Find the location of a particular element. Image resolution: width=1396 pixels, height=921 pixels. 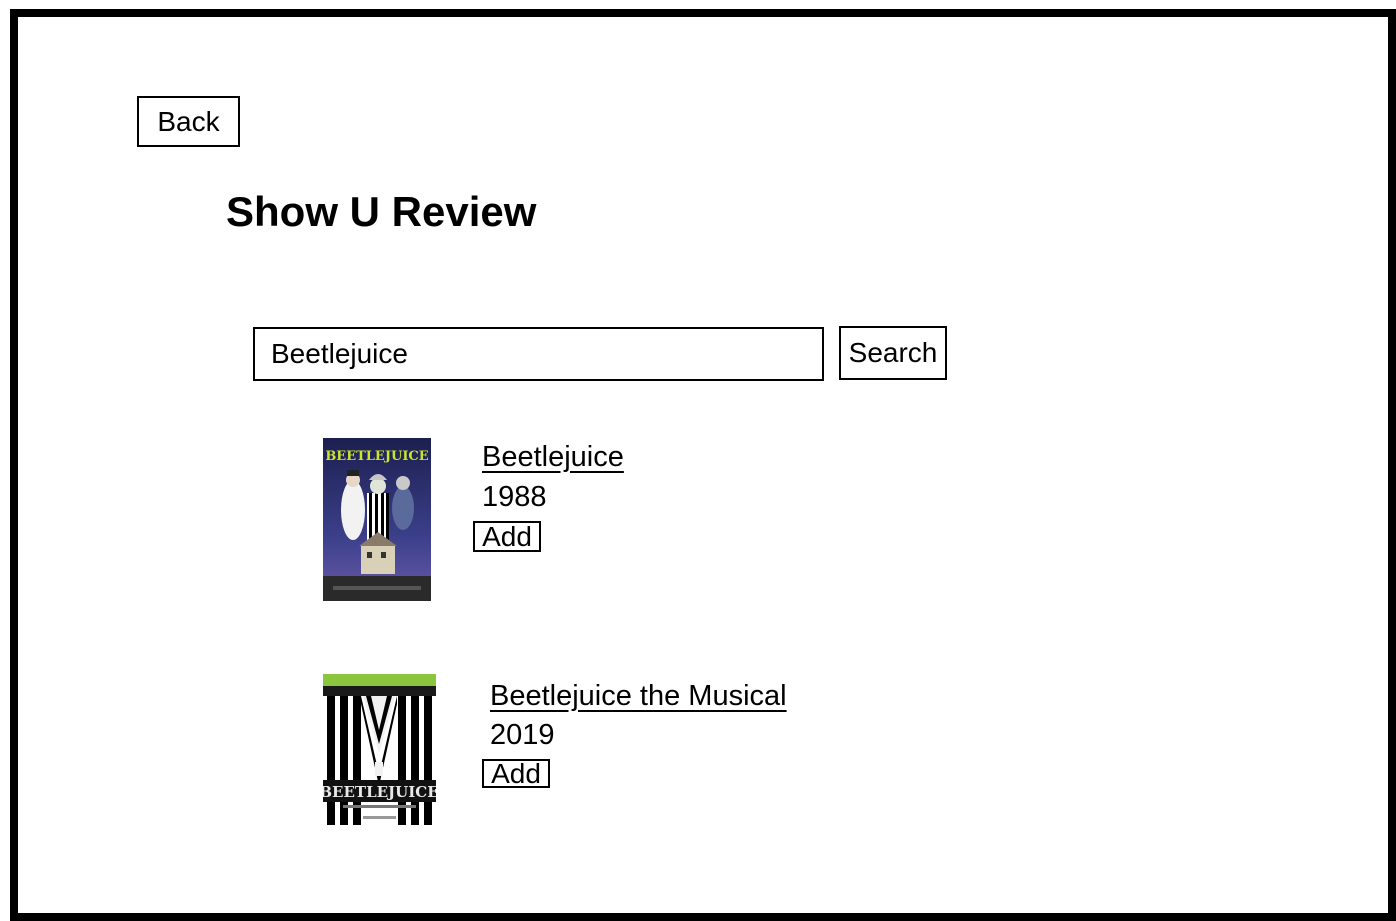

result-year: 1988 is located at coordinates (514, 497).